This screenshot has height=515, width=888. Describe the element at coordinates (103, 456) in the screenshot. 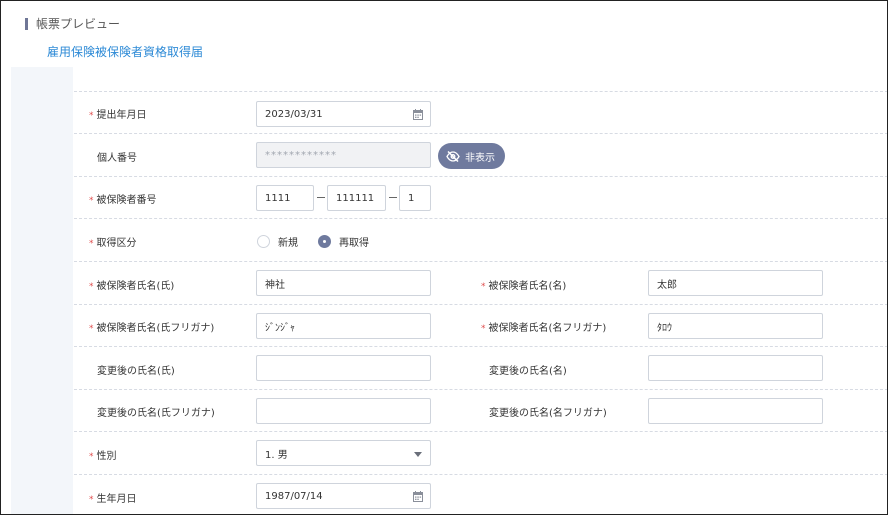

I see `field-label: * 性別` at that location.